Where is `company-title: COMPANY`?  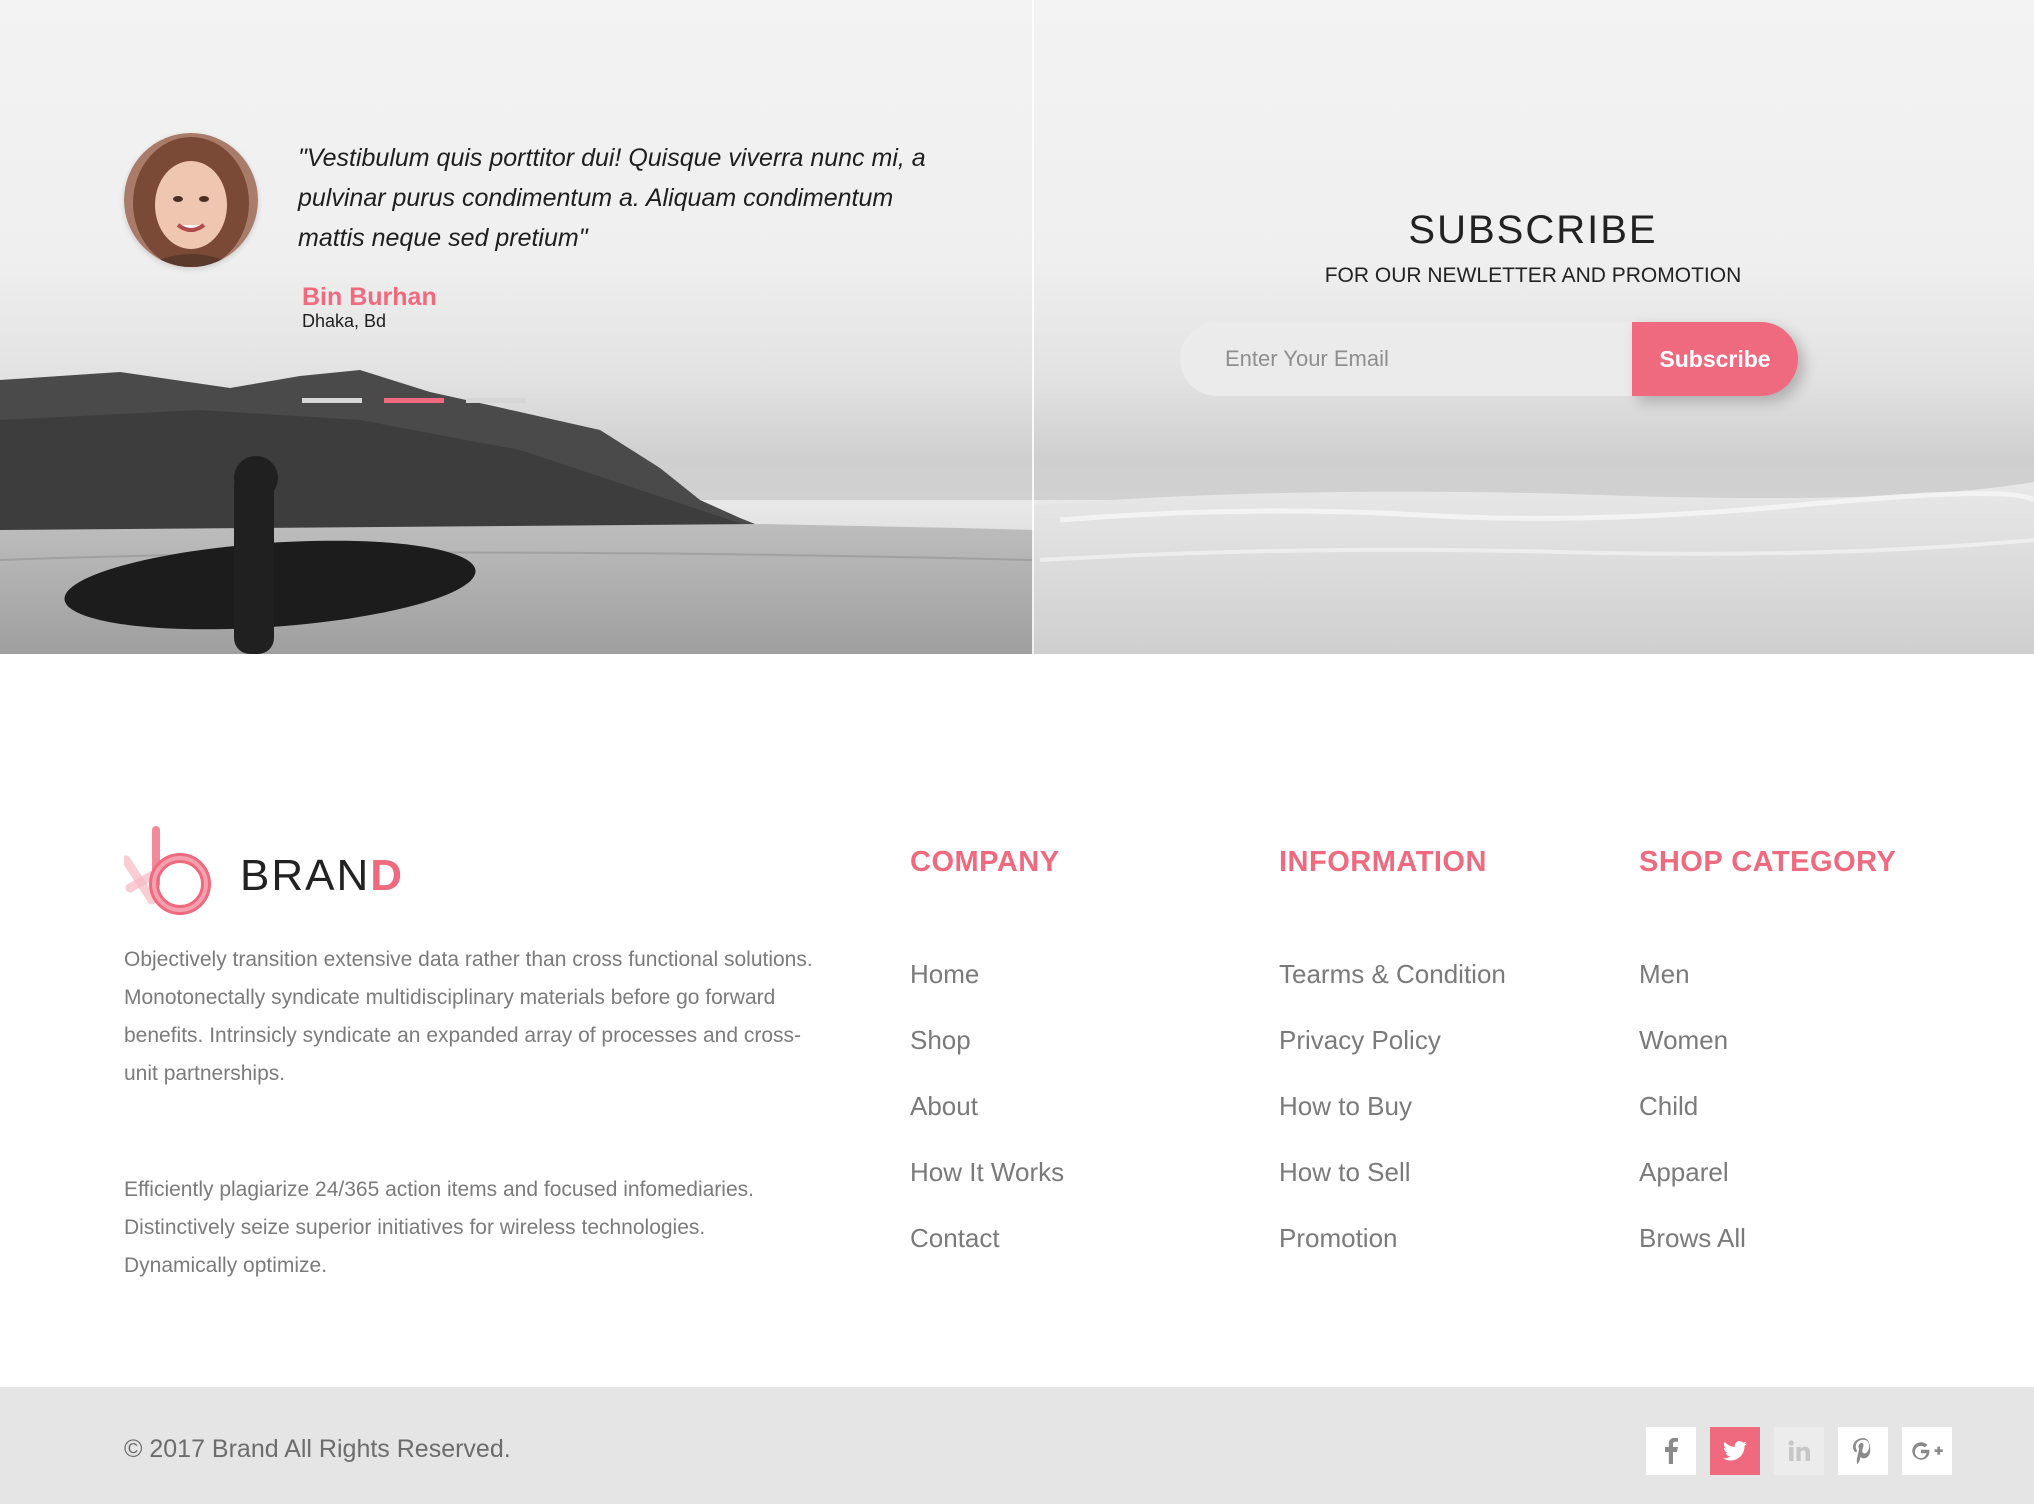
company-title: COMPANY is located at coordinates (985, 862).